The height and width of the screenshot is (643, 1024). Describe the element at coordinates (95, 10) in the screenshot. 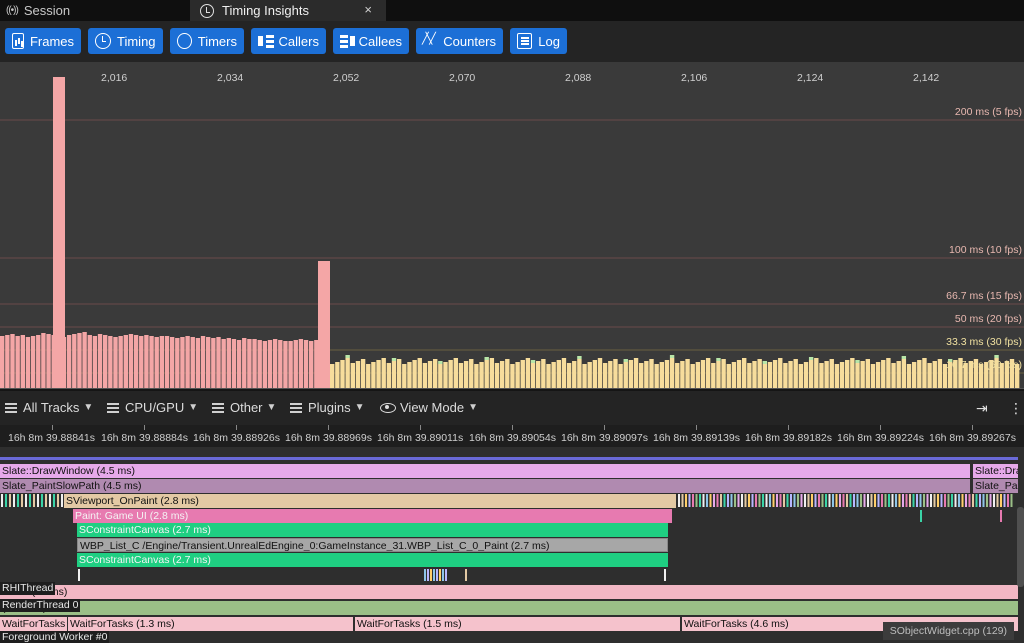

I see `tab-session: ((•)) Session` at that location.